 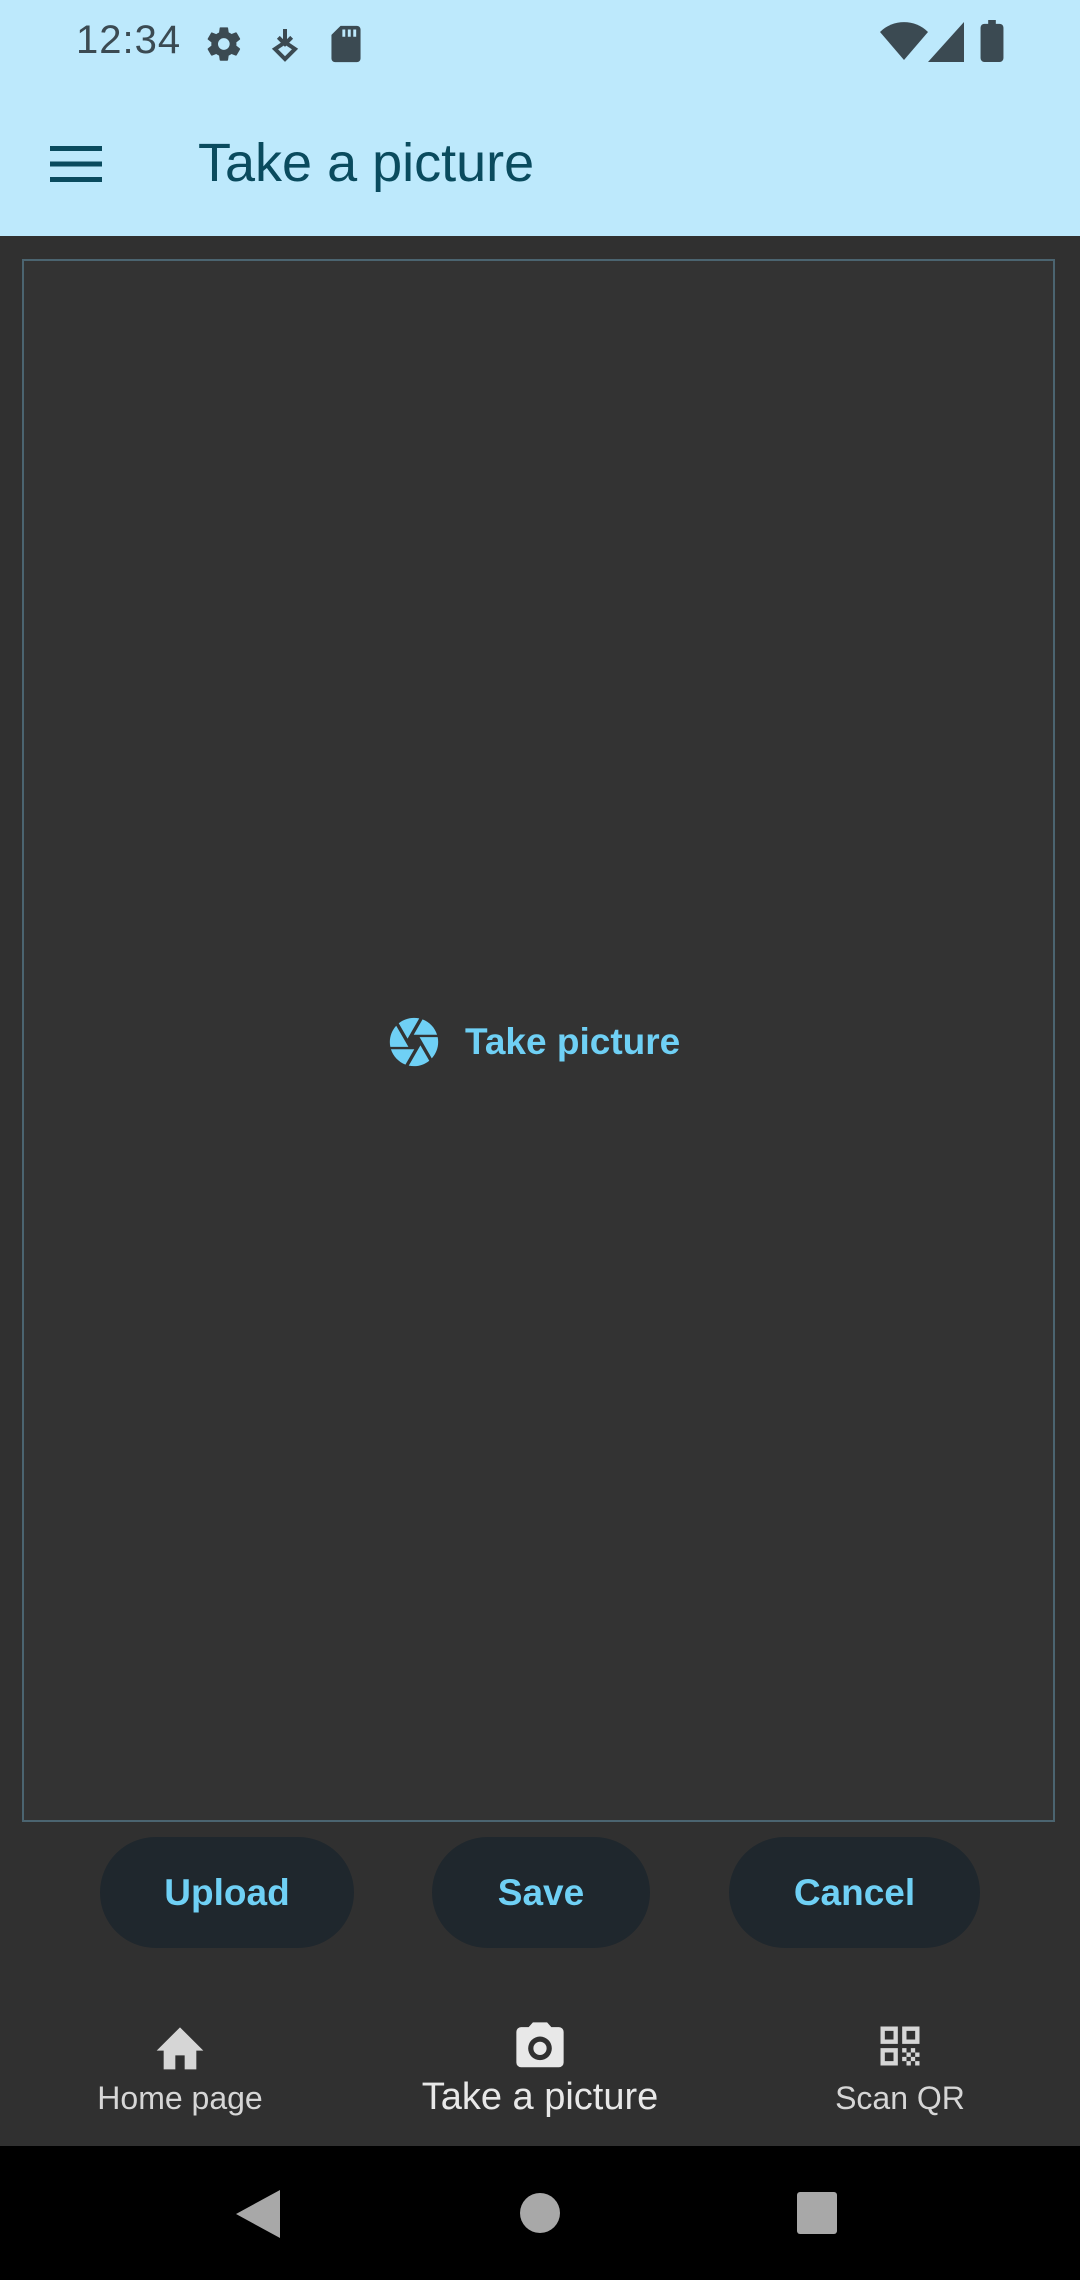 I want to click on take-picture-label: Take picture, so click(x=573, y=1041).